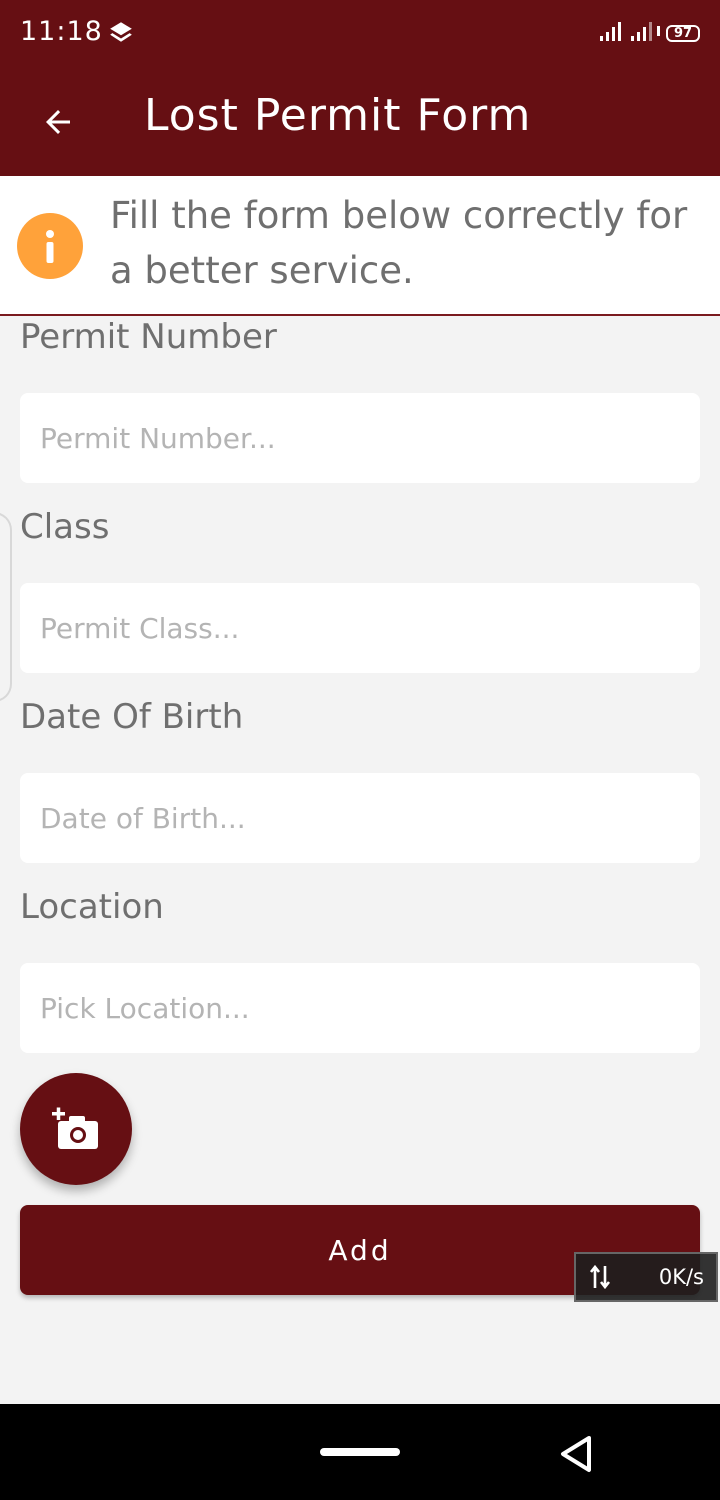 This screenshot has height=1500, width=720. I want to click on class-label: Class, so click(65, 527).